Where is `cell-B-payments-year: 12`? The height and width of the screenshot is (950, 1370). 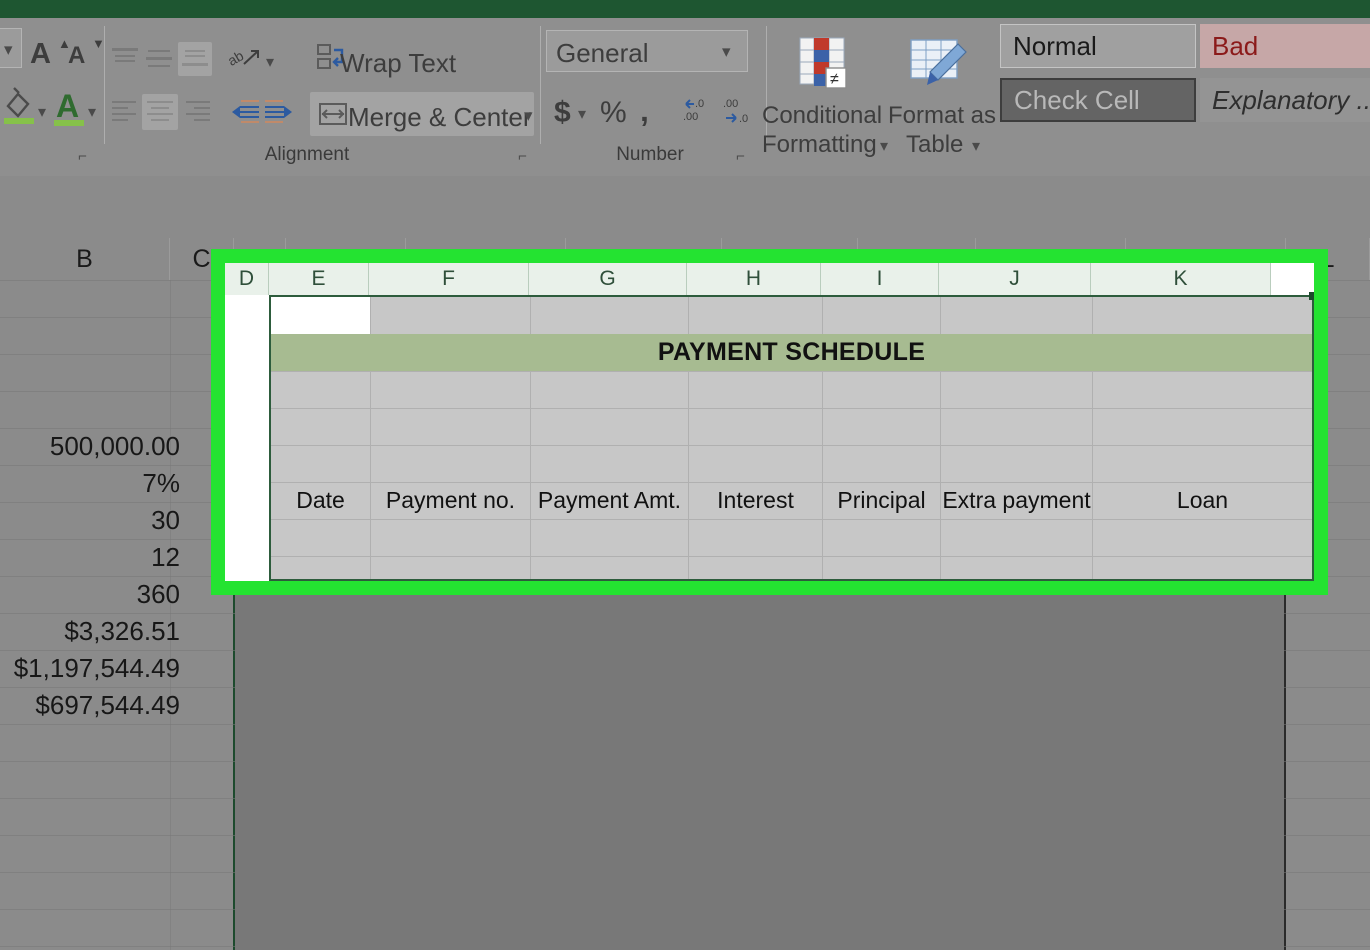 cell-B-payments-year: 12 is located at coordinates (93, 557).